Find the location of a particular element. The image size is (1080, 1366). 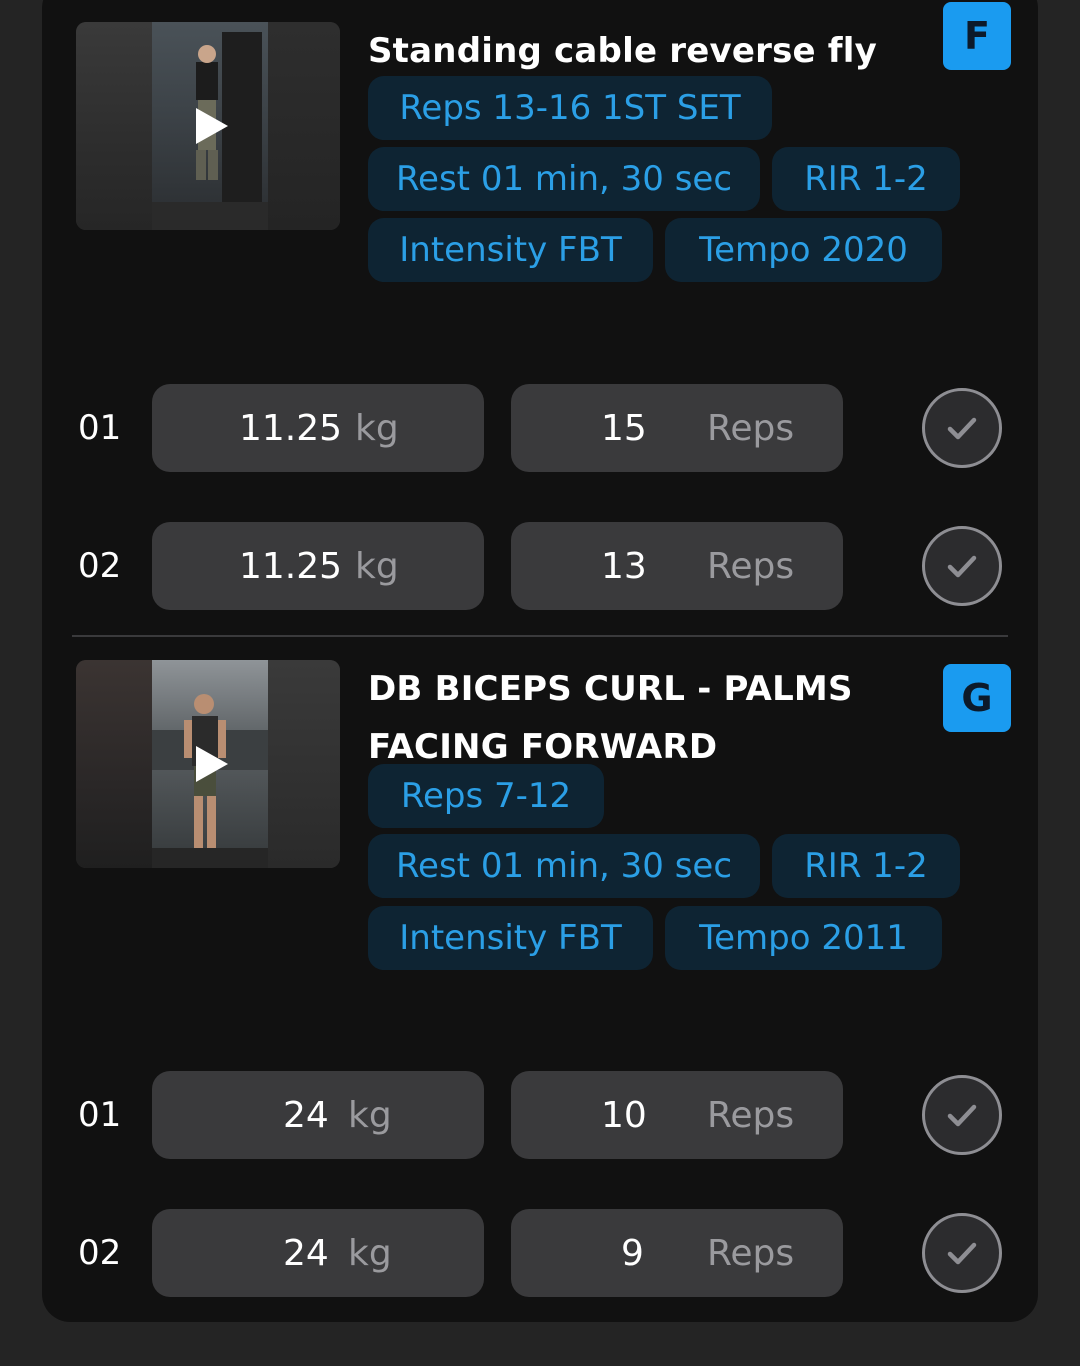

set-row: 01 24 kg 10 Reps is located at coordinates (540, 1115).